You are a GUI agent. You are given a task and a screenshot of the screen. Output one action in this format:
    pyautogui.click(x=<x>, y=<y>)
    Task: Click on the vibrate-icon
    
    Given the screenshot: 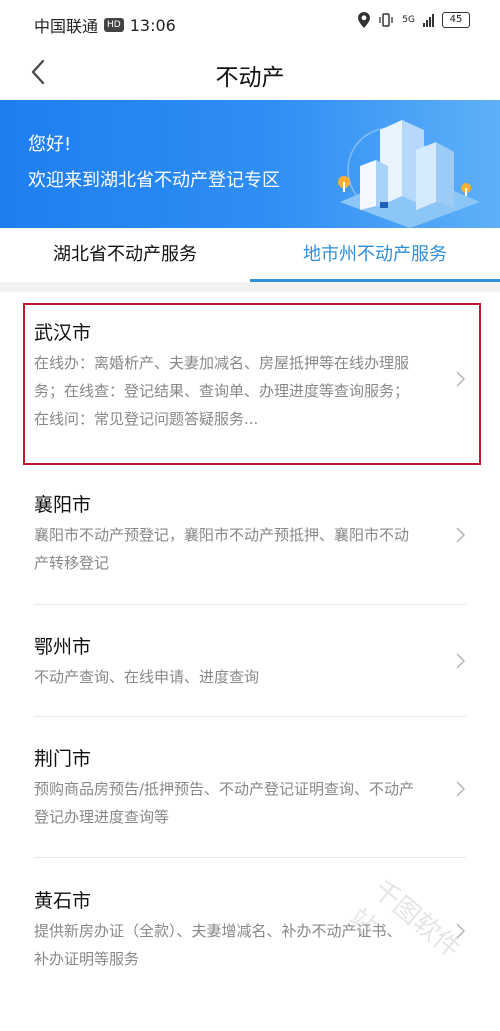 What is the action you would take?
    pyautogui.click(x=386, y=20)
    